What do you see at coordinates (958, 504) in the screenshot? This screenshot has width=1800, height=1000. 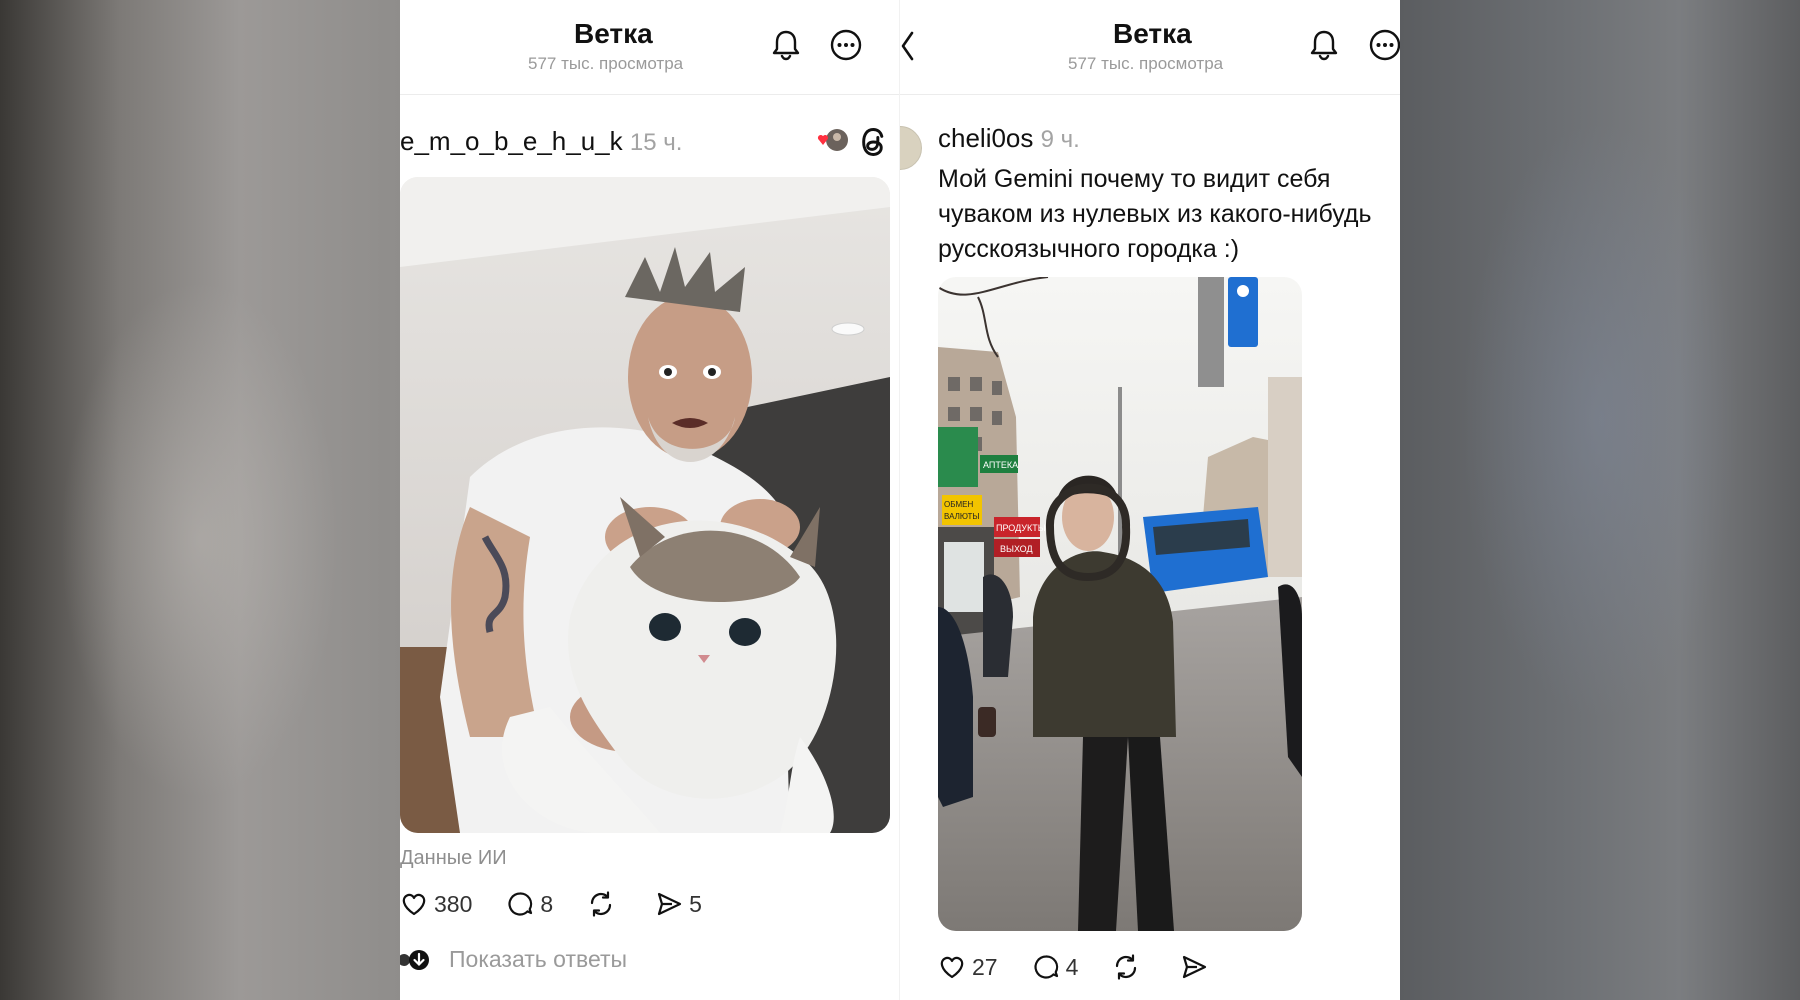 I see `sign-exchange-1: ОБМЕН` at bounding box center [958, 504].